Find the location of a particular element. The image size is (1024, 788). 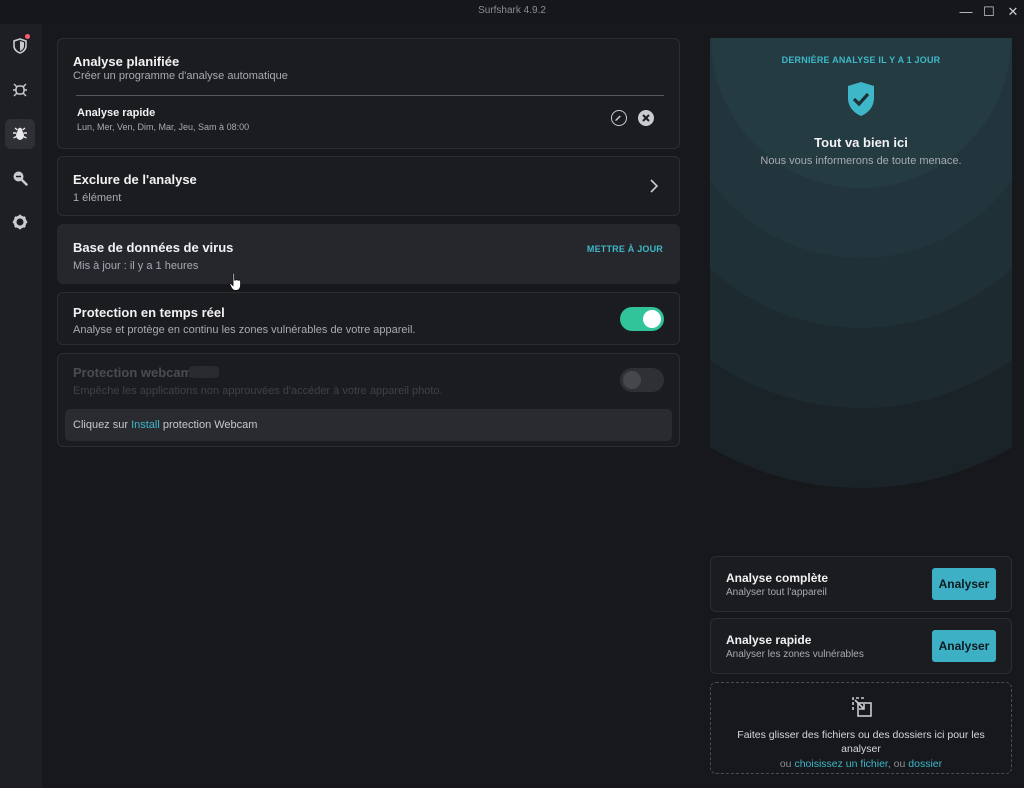

sidebar-item-settings is located at coordinates (20, 222).